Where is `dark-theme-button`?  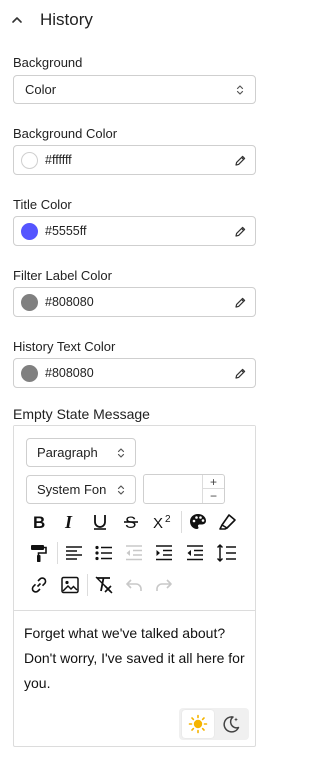
dark-theme-button is located at coordinates (231, 724).